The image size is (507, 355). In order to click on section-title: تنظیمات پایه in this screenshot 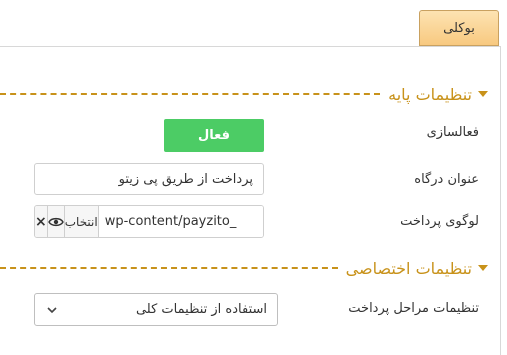, I will do `click(430, 94)`.